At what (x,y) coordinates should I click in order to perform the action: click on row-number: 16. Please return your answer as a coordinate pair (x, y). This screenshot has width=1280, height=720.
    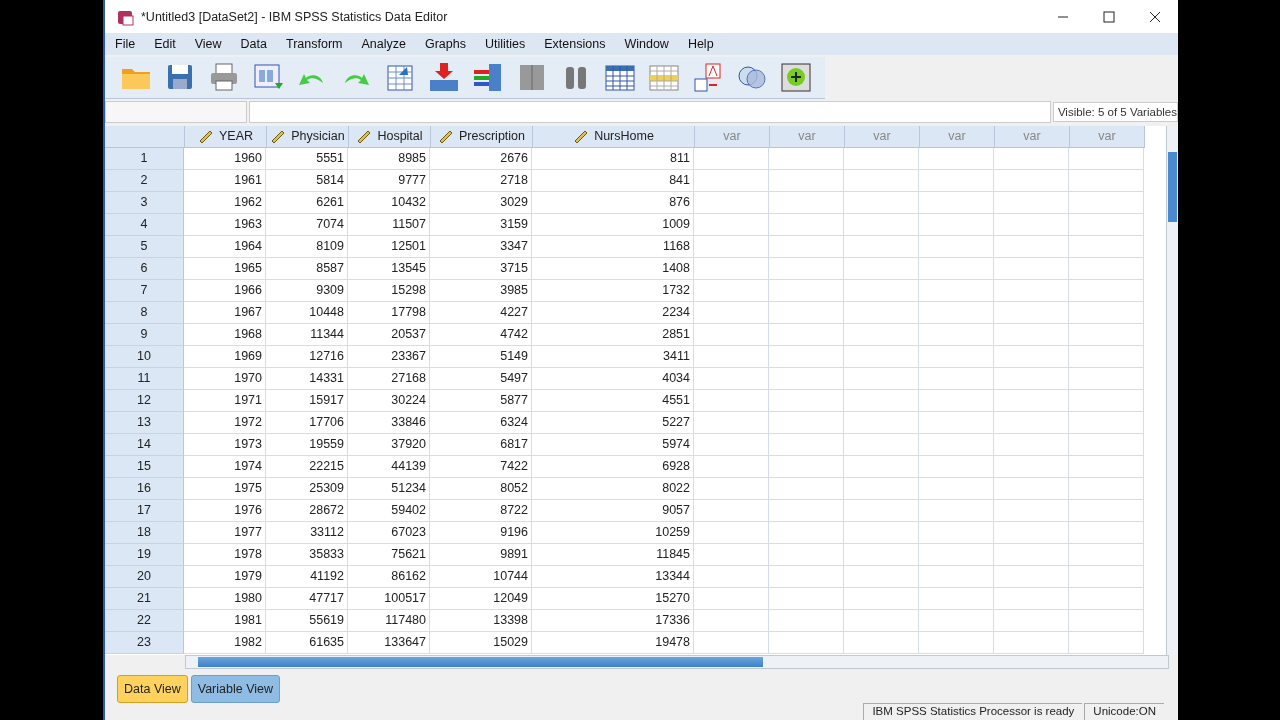
    Looking at the image, I should click on (144, 488).